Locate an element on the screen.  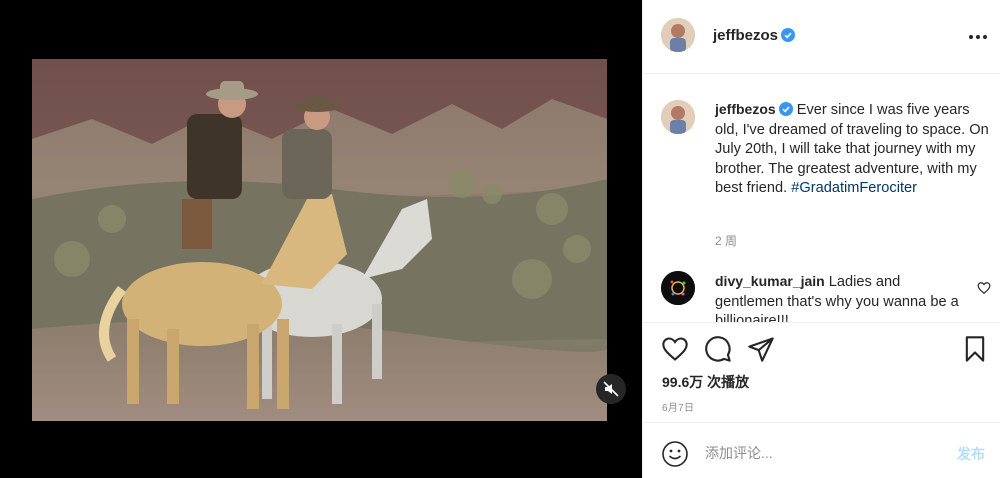
caption-username: jeffbezos is located at coordinates (745, 109).